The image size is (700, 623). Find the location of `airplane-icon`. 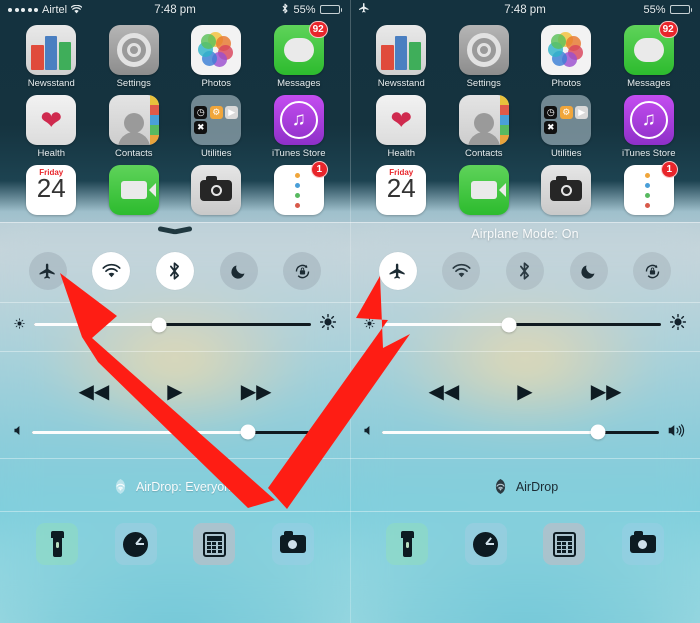

airplane-icon is located at coordinates (364, 9).